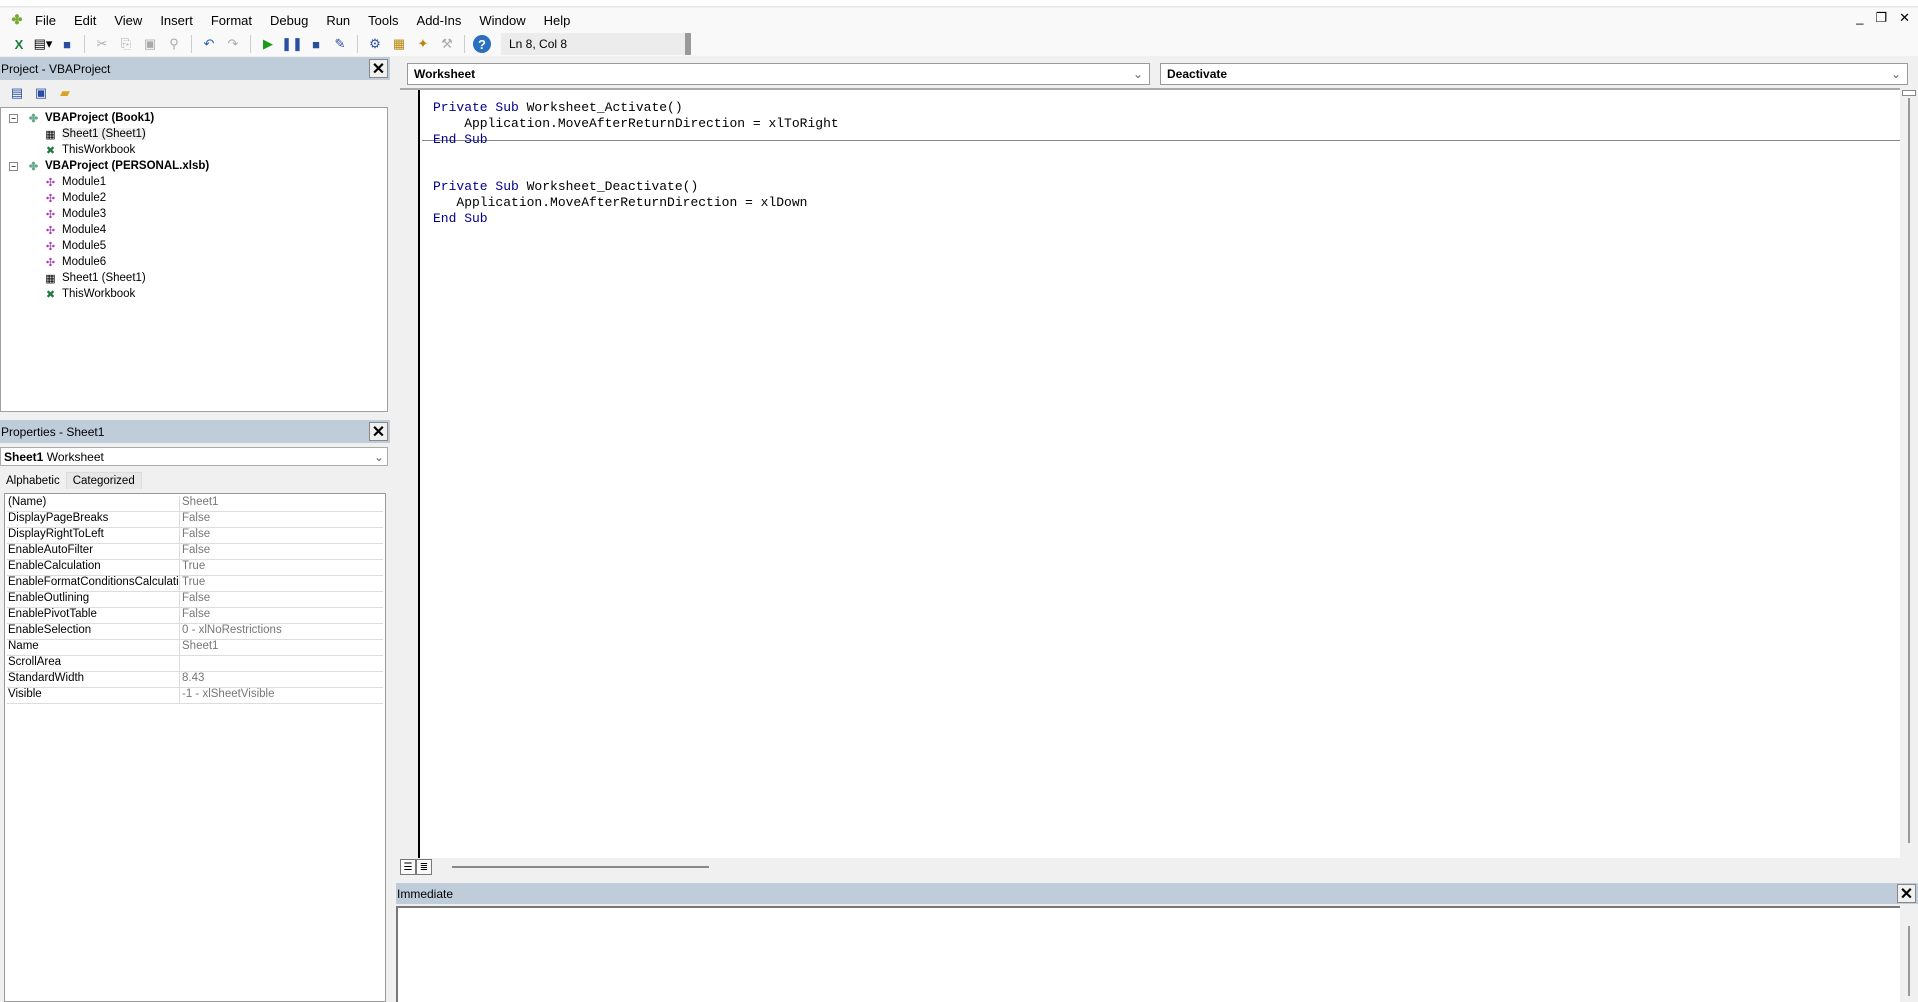 The height and width of the screenshot is (1002, 1918). I want to click on immediate-input, so click(1148, 954).